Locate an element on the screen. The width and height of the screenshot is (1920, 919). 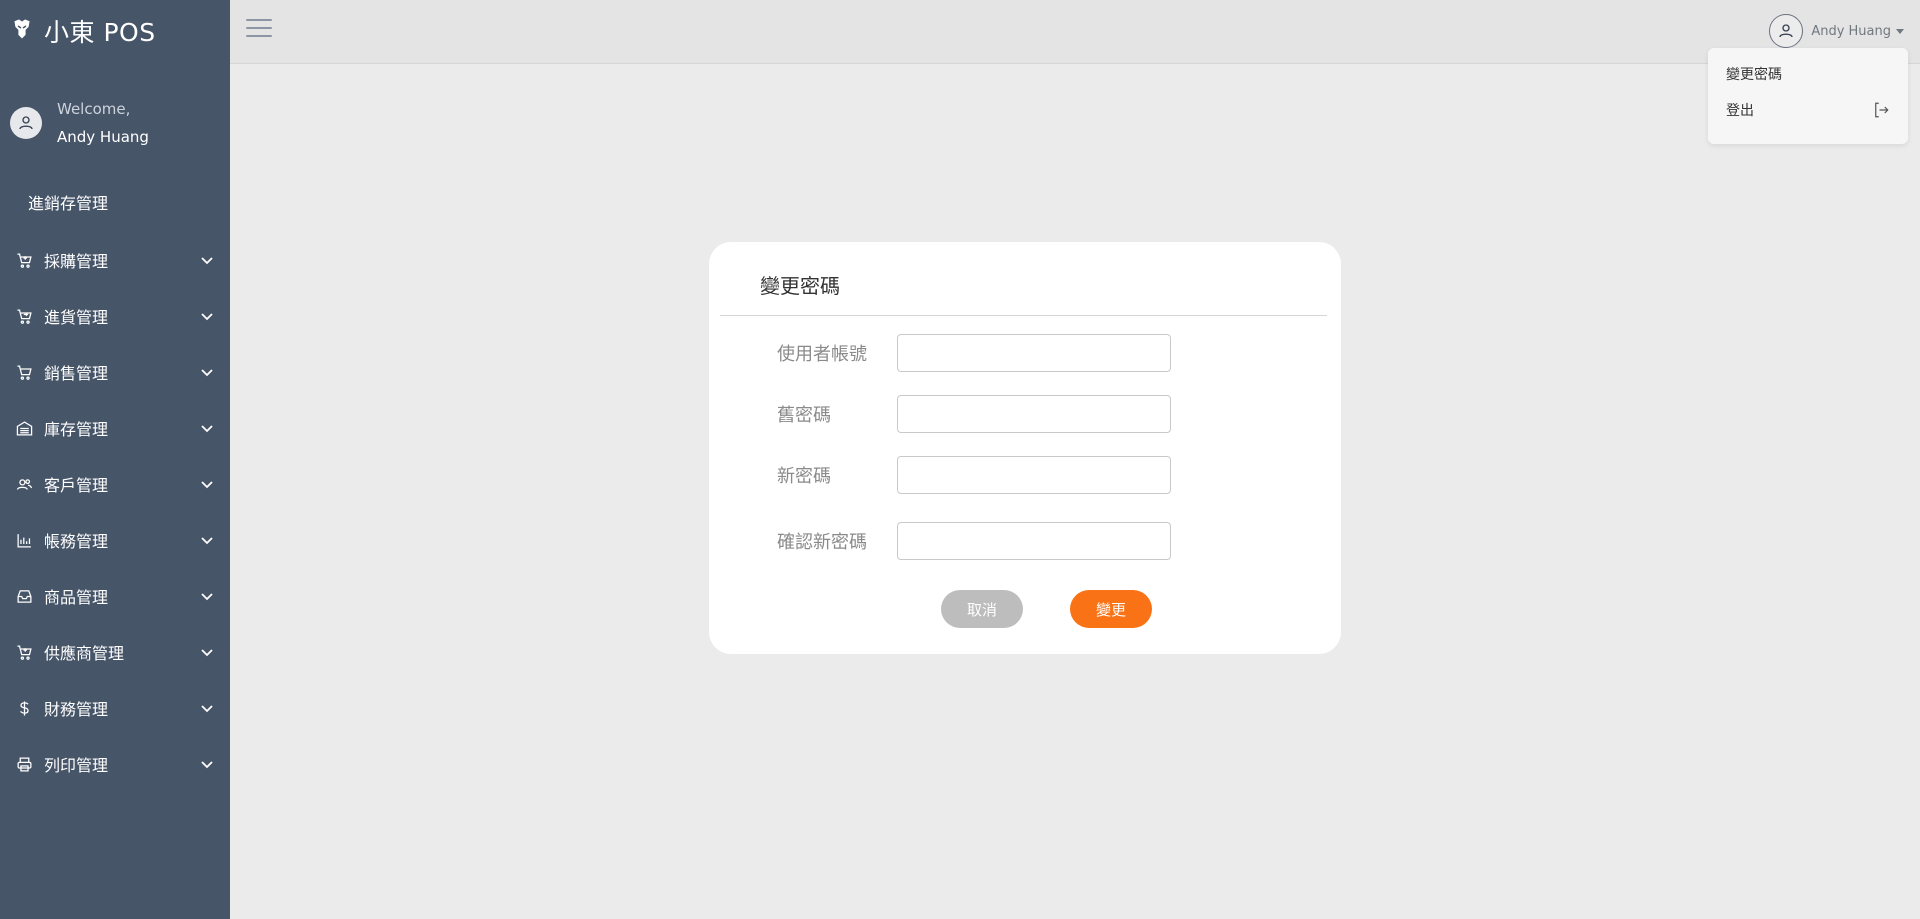
dollar-icon is located at coordinates (24, 708).